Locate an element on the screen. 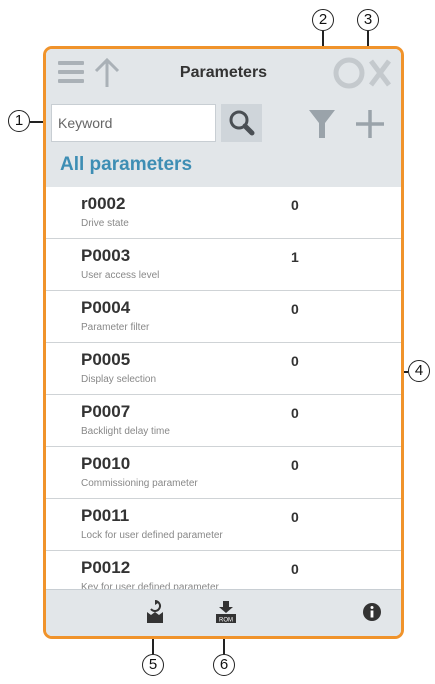 This screenshot has height=684, width=435. status-icons is located at coordinates (362, 73).